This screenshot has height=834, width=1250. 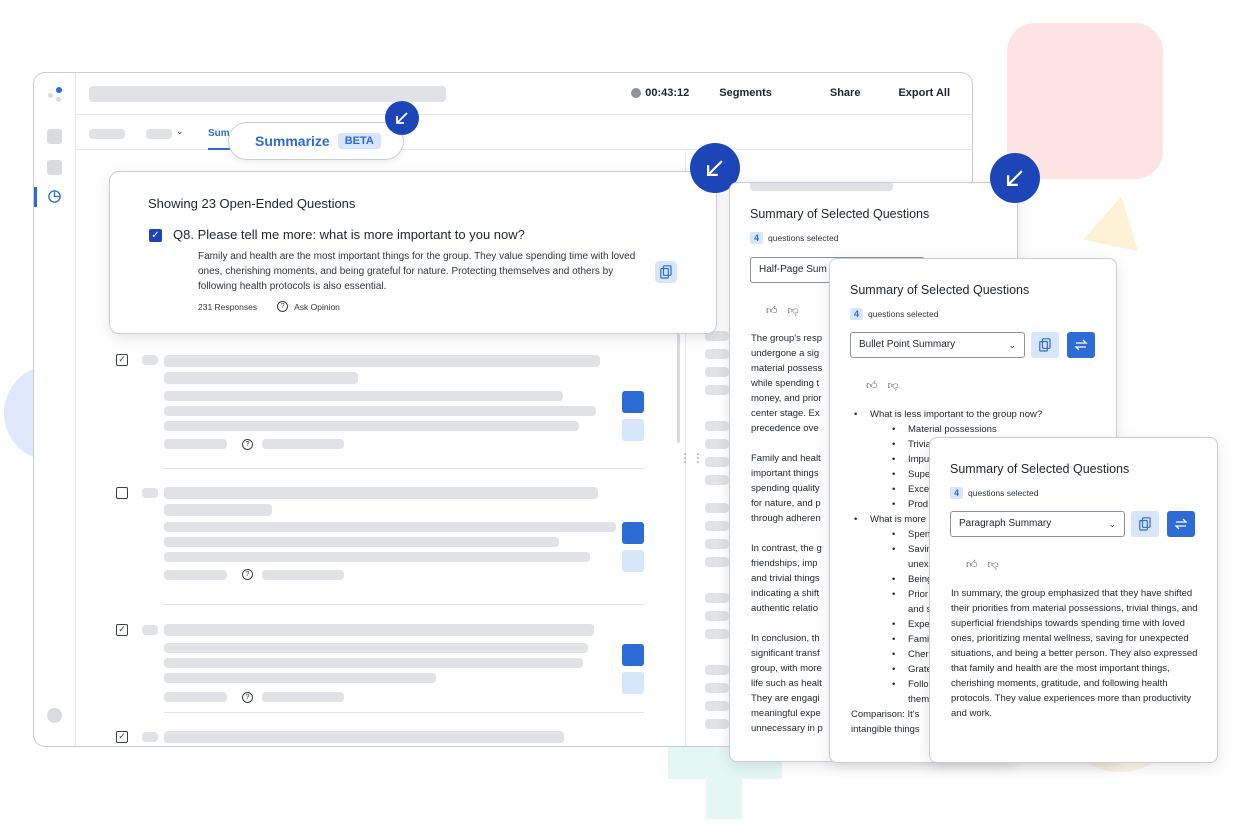 I want to click on panel-placeholder, so click(x=821, y=187).